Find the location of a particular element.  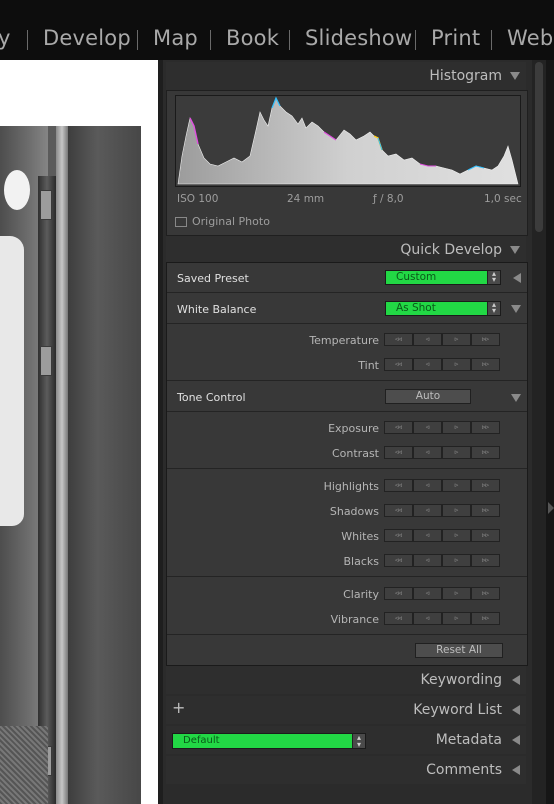

tone-control-label: Tone Control is located at coordinates (211, 397).